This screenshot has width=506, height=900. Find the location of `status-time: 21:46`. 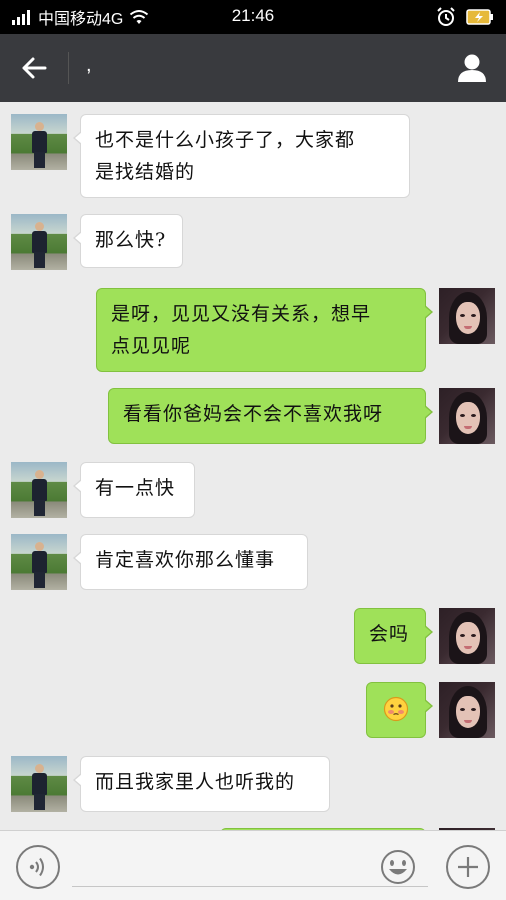

status-time: 21:46 is located at coordinates (253, 15).